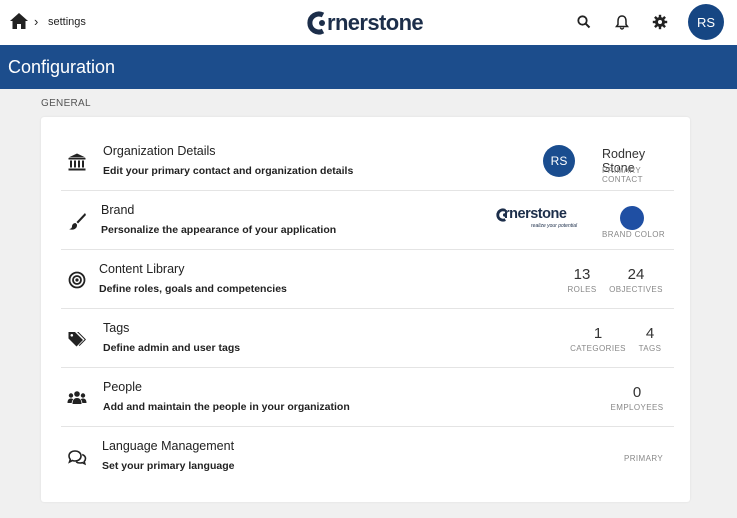 This screenshot has width=737, height=518. Describe the element at coordinates (582, 274) in the screenshot. I see `stat-value: 13` at that location.